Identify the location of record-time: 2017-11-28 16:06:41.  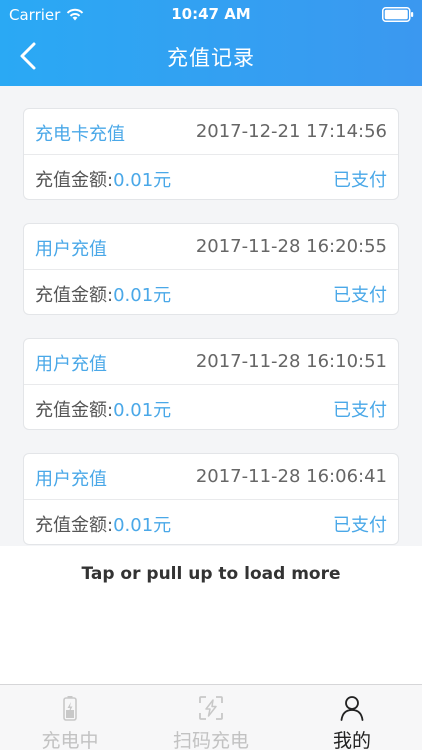
(291, 476).